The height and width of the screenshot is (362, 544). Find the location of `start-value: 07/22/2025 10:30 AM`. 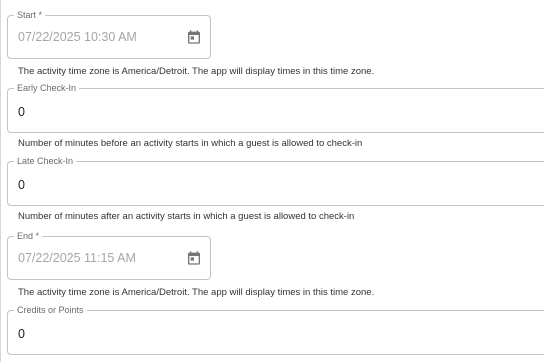

start-value: 07/22/2025 10:30 AM is located at coordinates (77, 37).